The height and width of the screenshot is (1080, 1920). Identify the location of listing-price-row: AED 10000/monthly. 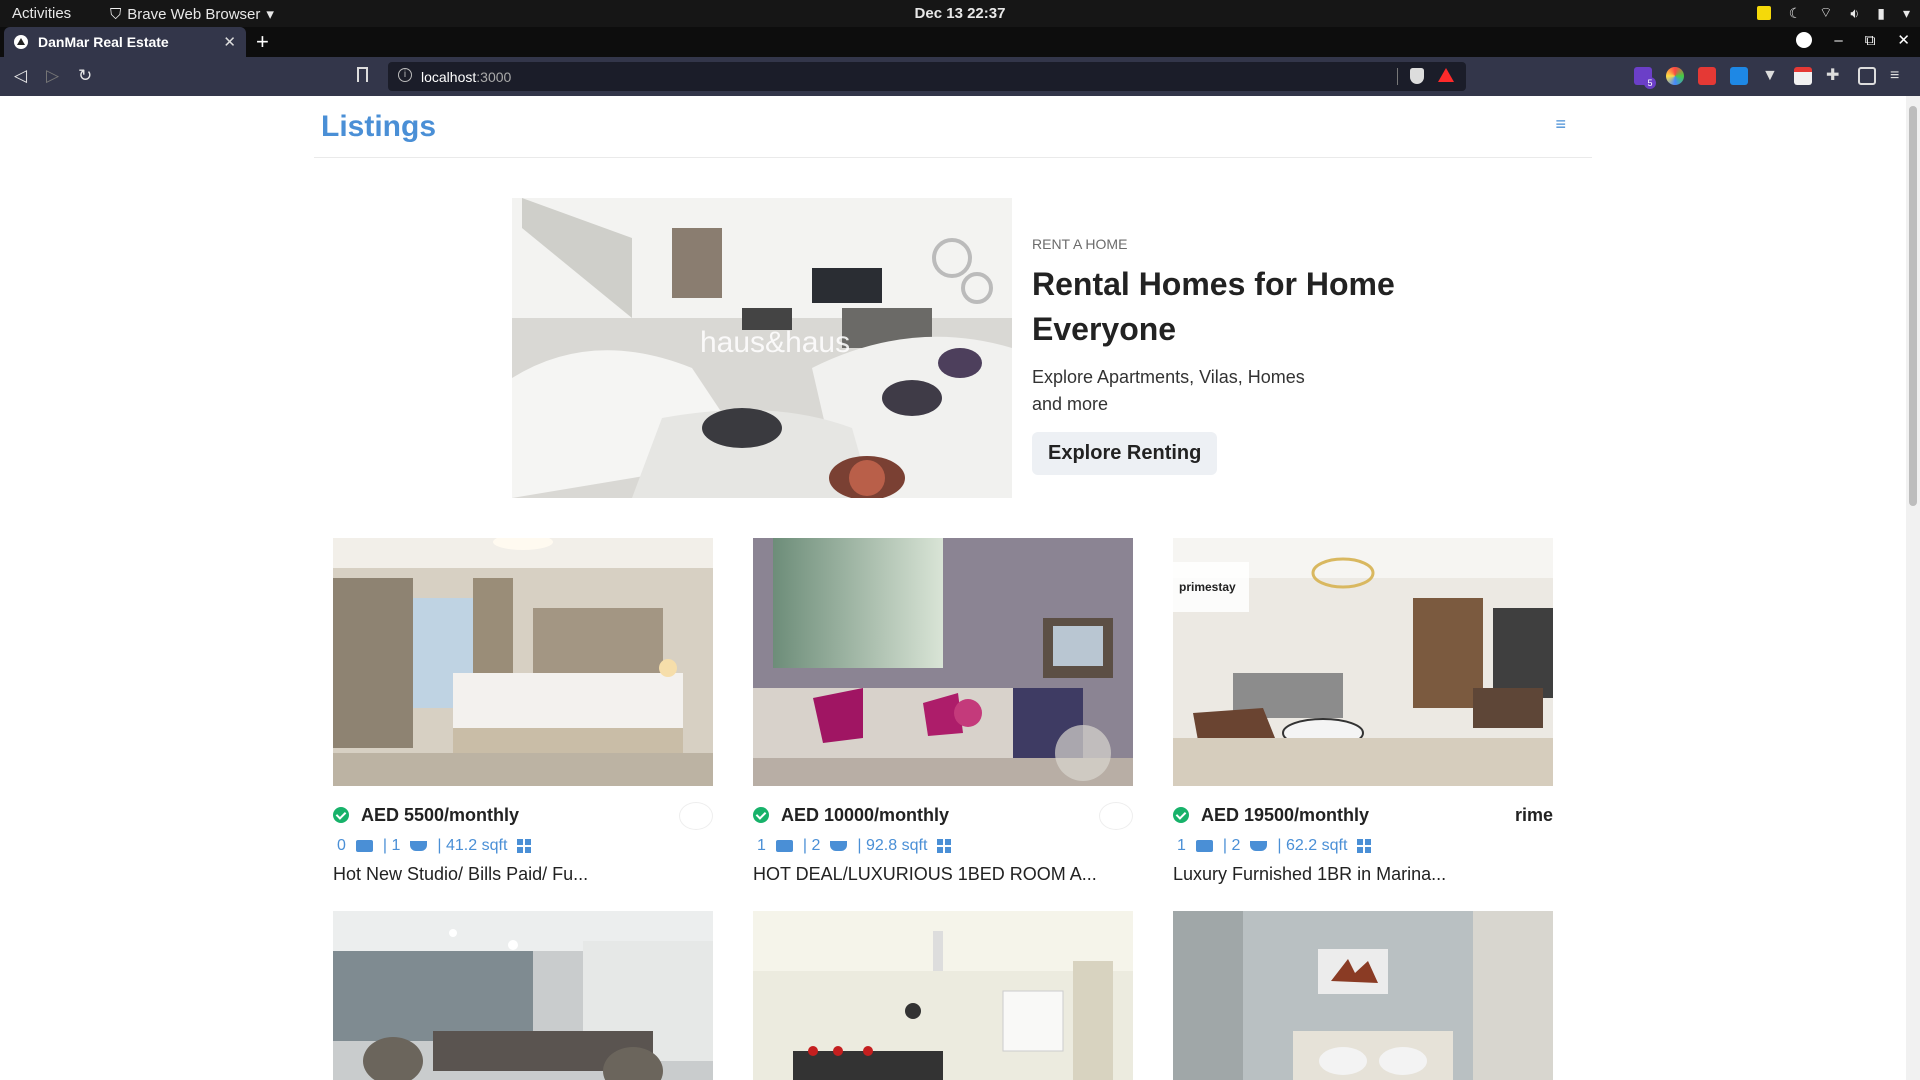
(943, 815).